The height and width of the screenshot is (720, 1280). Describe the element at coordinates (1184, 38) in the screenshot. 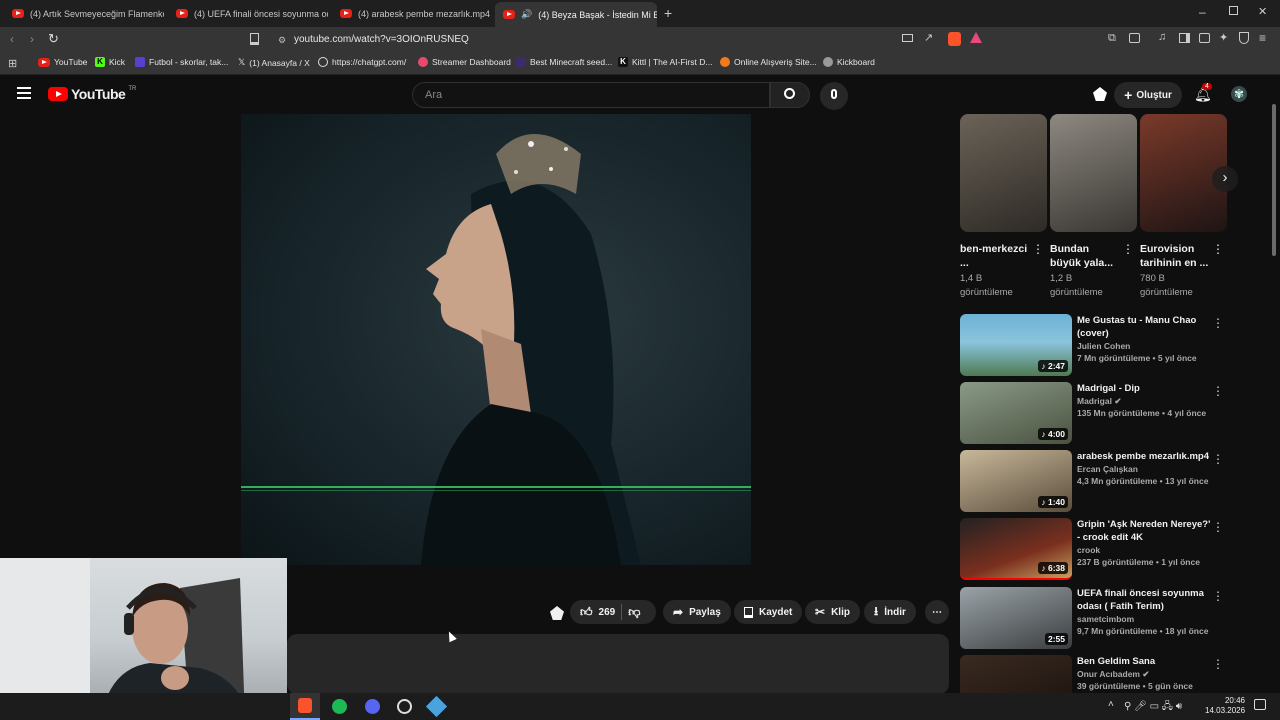

I see `sidebar-toggle-icon` at that location.